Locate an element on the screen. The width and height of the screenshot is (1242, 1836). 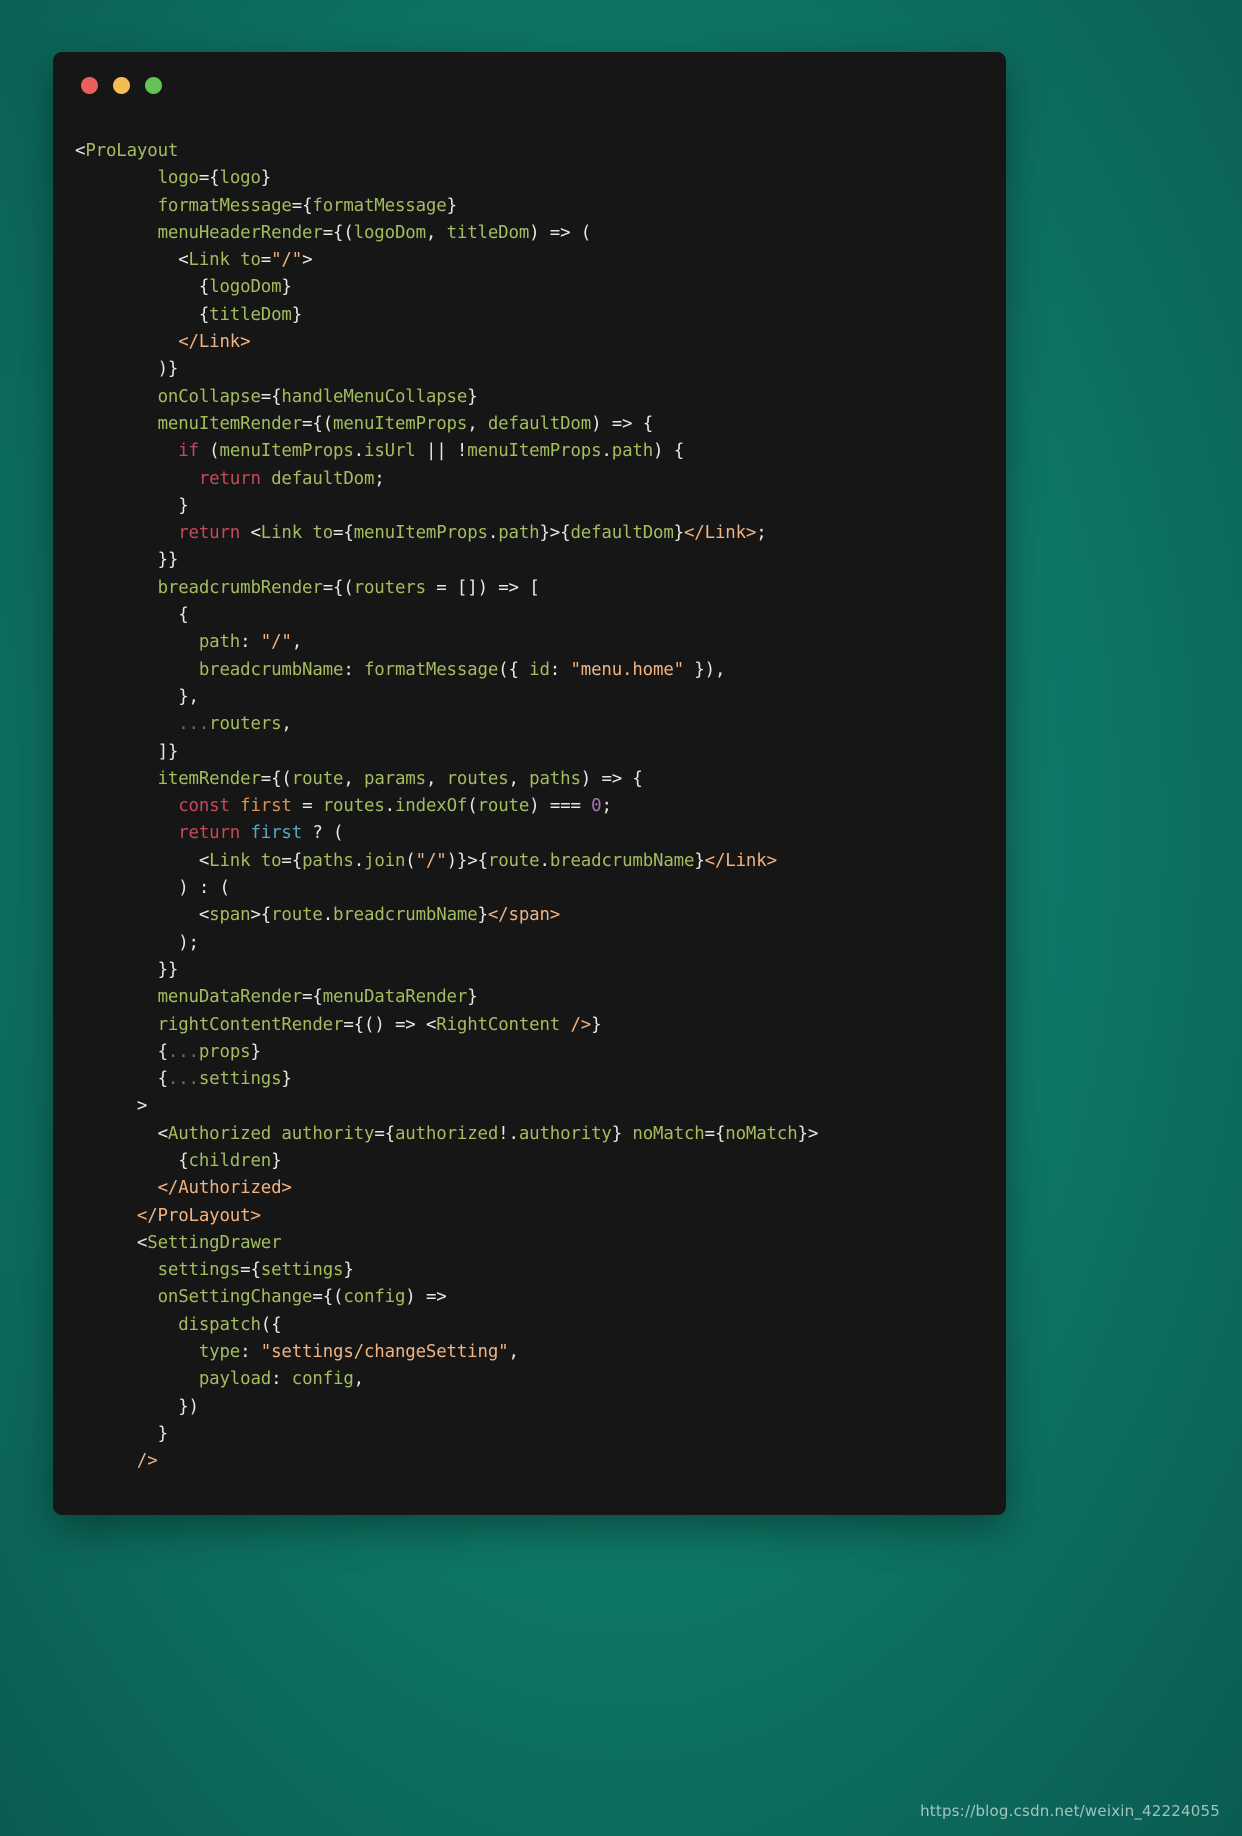
code-line: onCollapse={handleMenuCollapse} is located at coordinates (317, 396).